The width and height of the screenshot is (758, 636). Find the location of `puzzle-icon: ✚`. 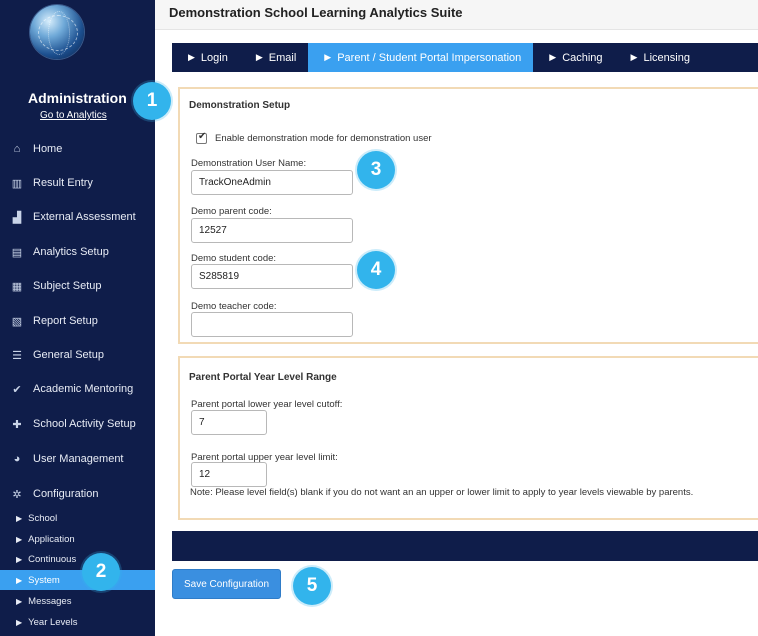

puzzle-icon: ✚ is located at coordinates (17, 424).